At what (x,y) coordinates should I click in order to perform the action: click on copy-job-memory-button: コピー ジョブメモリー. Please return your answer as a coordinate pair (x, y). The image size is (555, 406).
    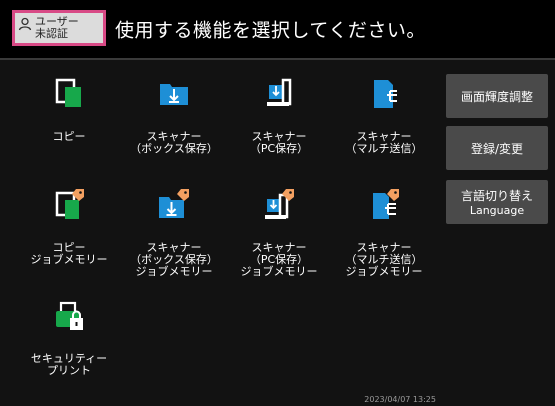
    Looking at the image, I should click on (69, 230).